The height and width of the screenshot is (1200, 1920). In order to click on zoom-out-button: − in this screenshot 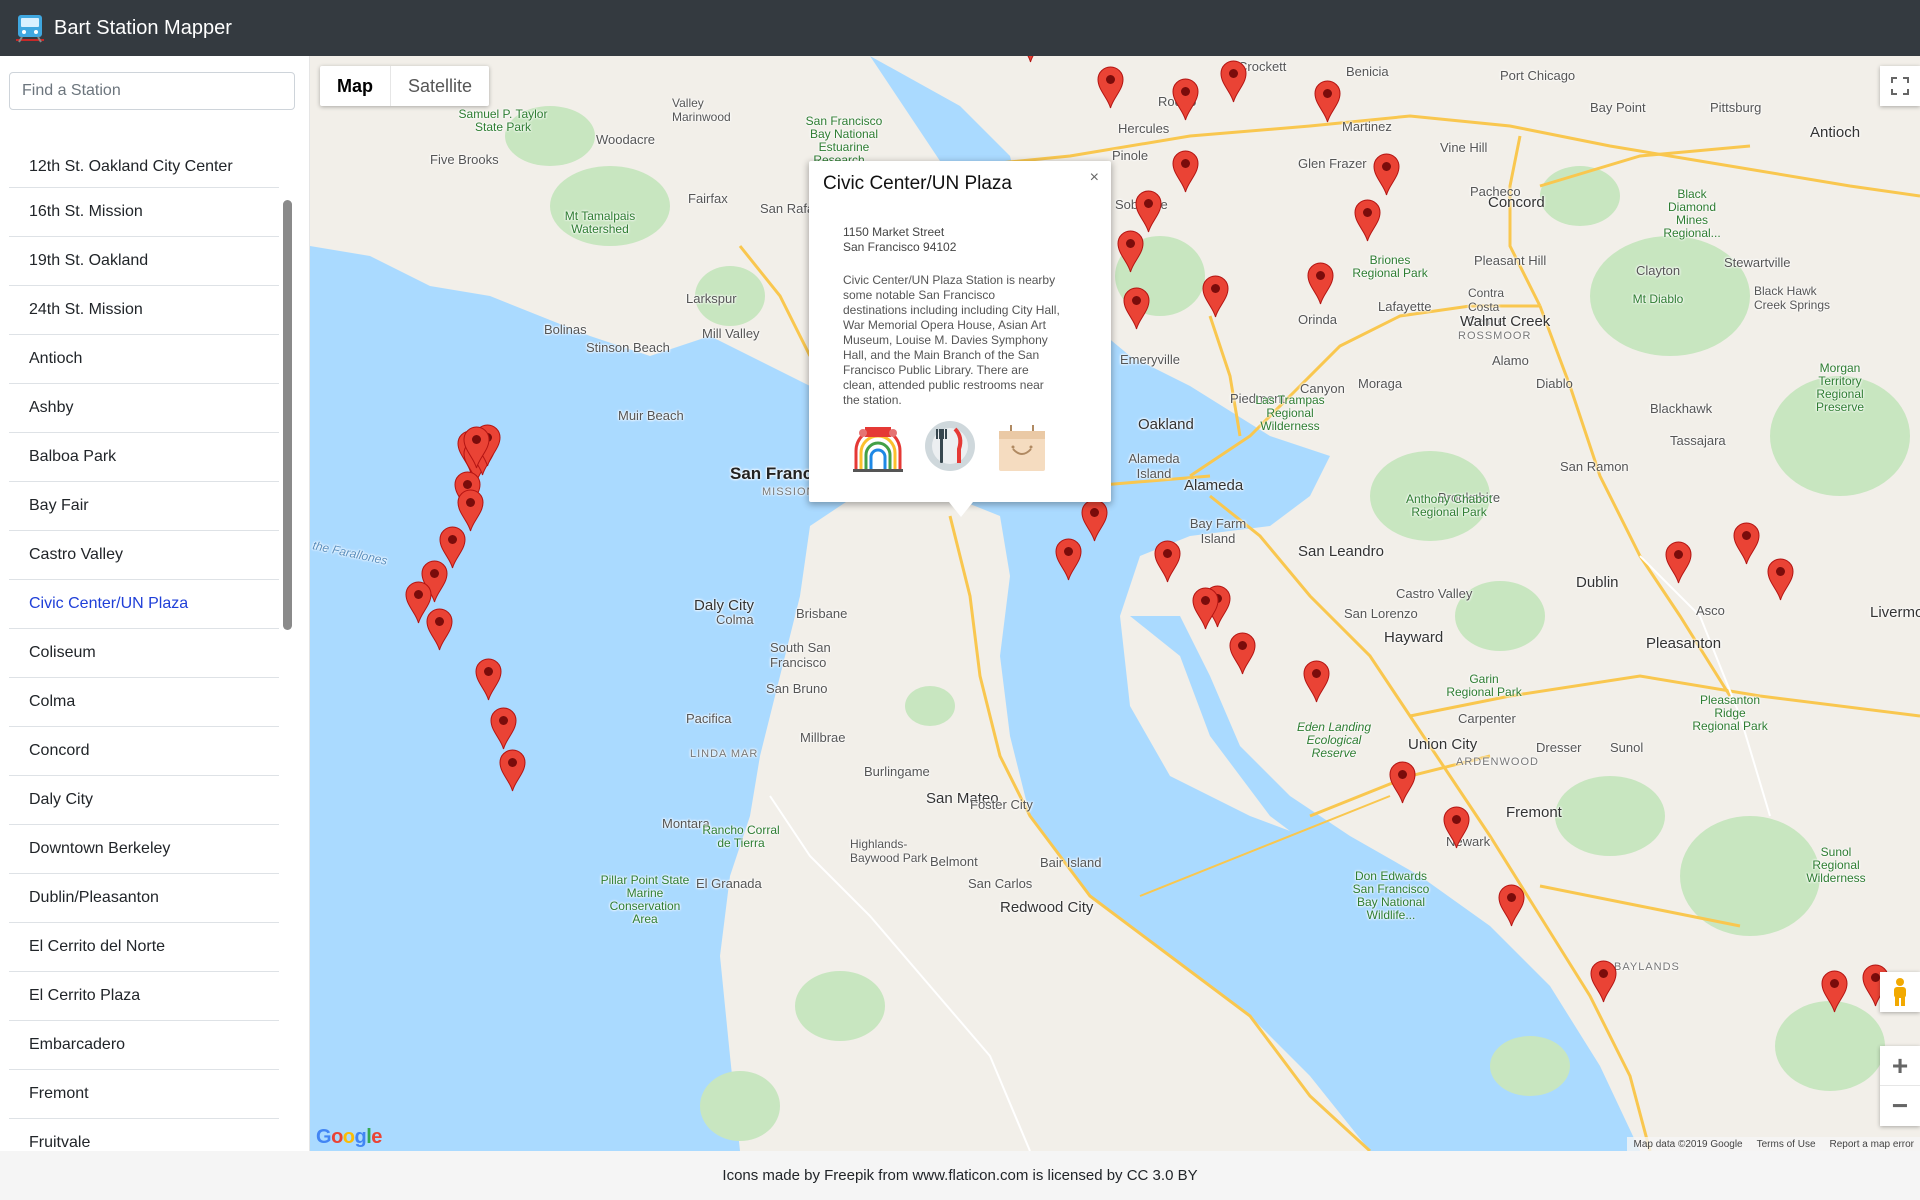, I will do `click(1900, 1106)`.